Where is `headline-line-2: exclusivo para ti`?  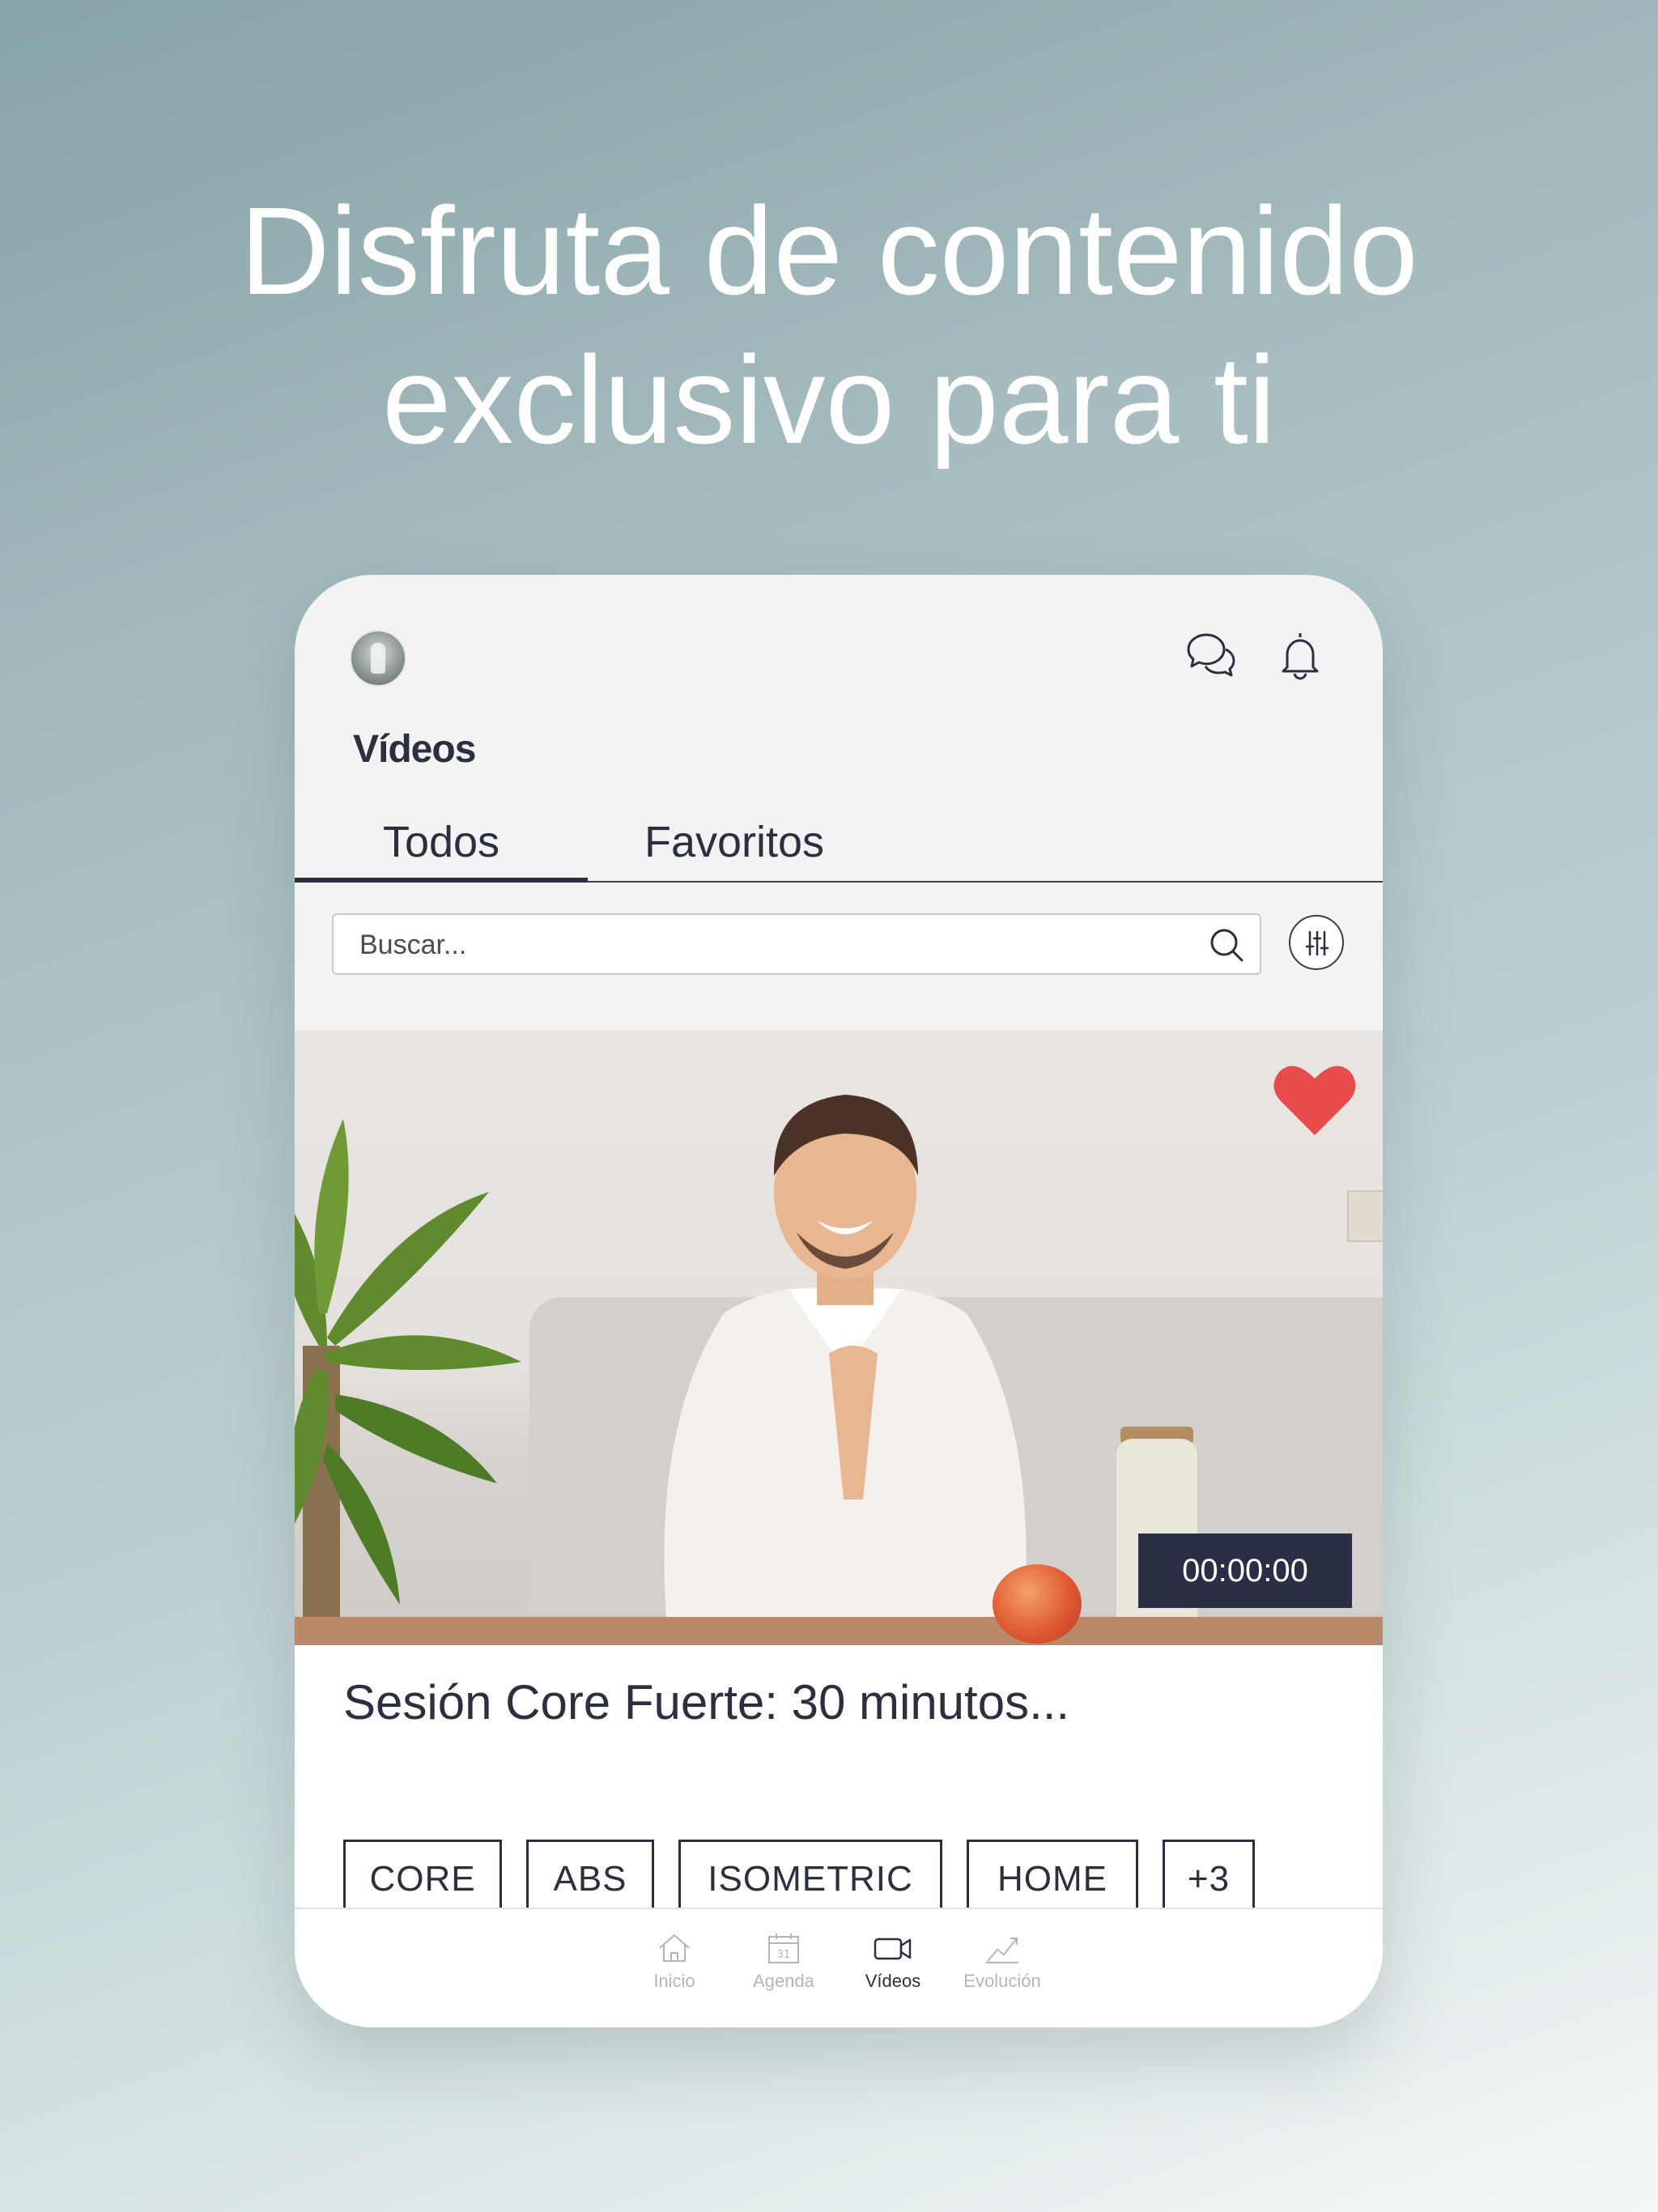 headline-line-2: exclusivo para ti is located at coordinates (829, 400).